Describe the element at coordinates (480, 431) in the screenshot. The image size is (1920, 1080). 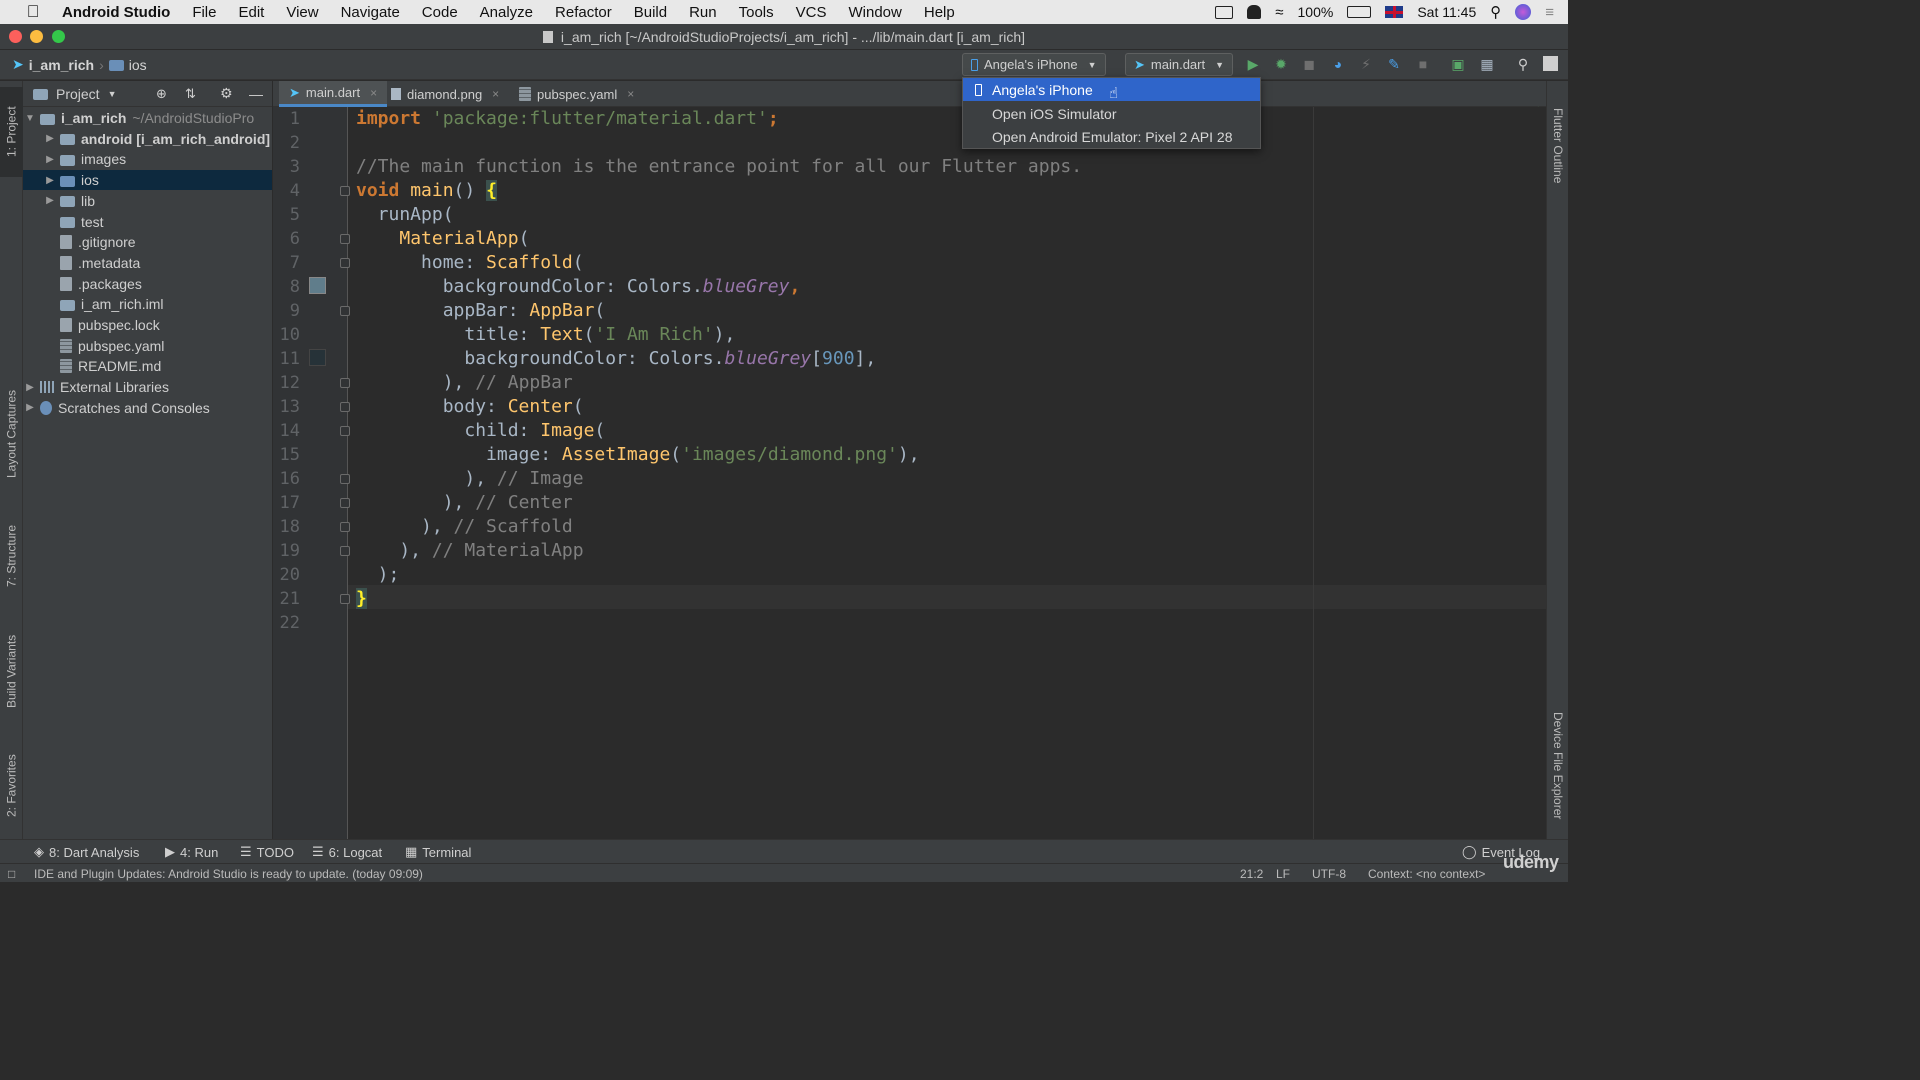
I see `code-line: child: Image(` at that location.